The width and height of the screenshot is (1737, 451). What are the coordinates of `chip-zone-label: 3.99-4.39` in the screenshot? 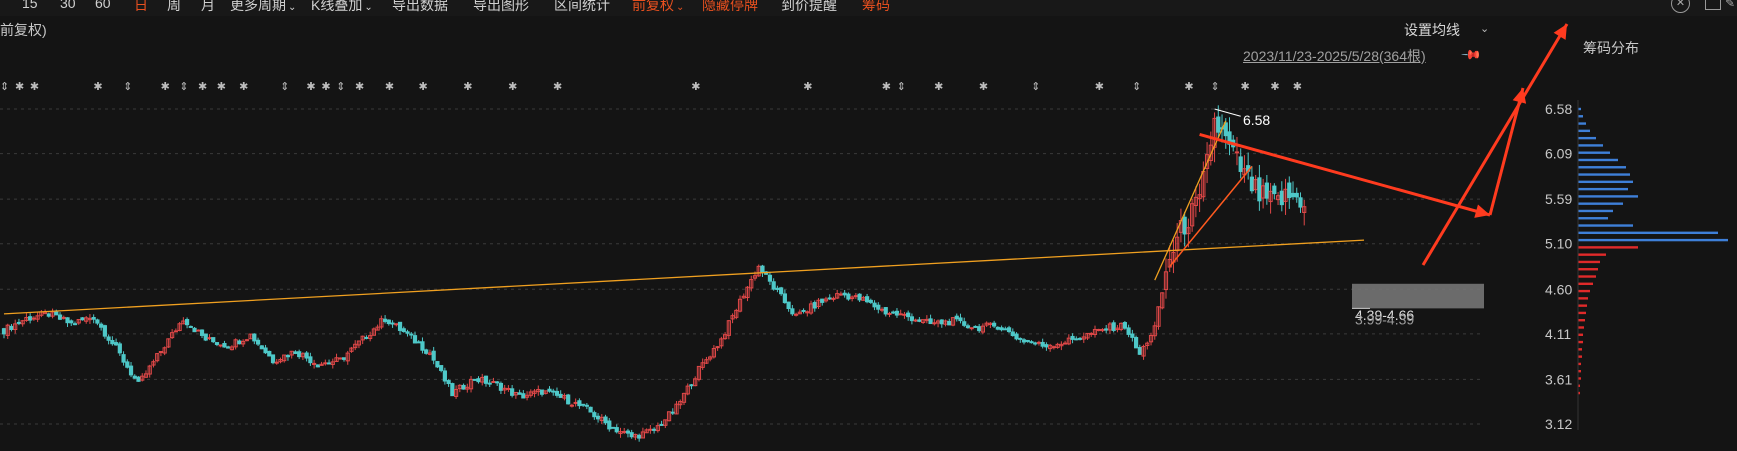 It's located at (1384, 319).